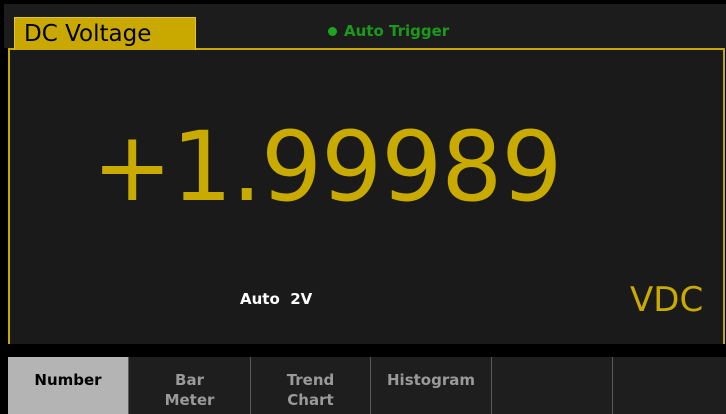 This screenshot has height=414, width=726. What do you see at coordinates (311, 385) in the screenshot?
I see `softkey-trend-chart: Trend Chart` at bounding box center [311, 385].